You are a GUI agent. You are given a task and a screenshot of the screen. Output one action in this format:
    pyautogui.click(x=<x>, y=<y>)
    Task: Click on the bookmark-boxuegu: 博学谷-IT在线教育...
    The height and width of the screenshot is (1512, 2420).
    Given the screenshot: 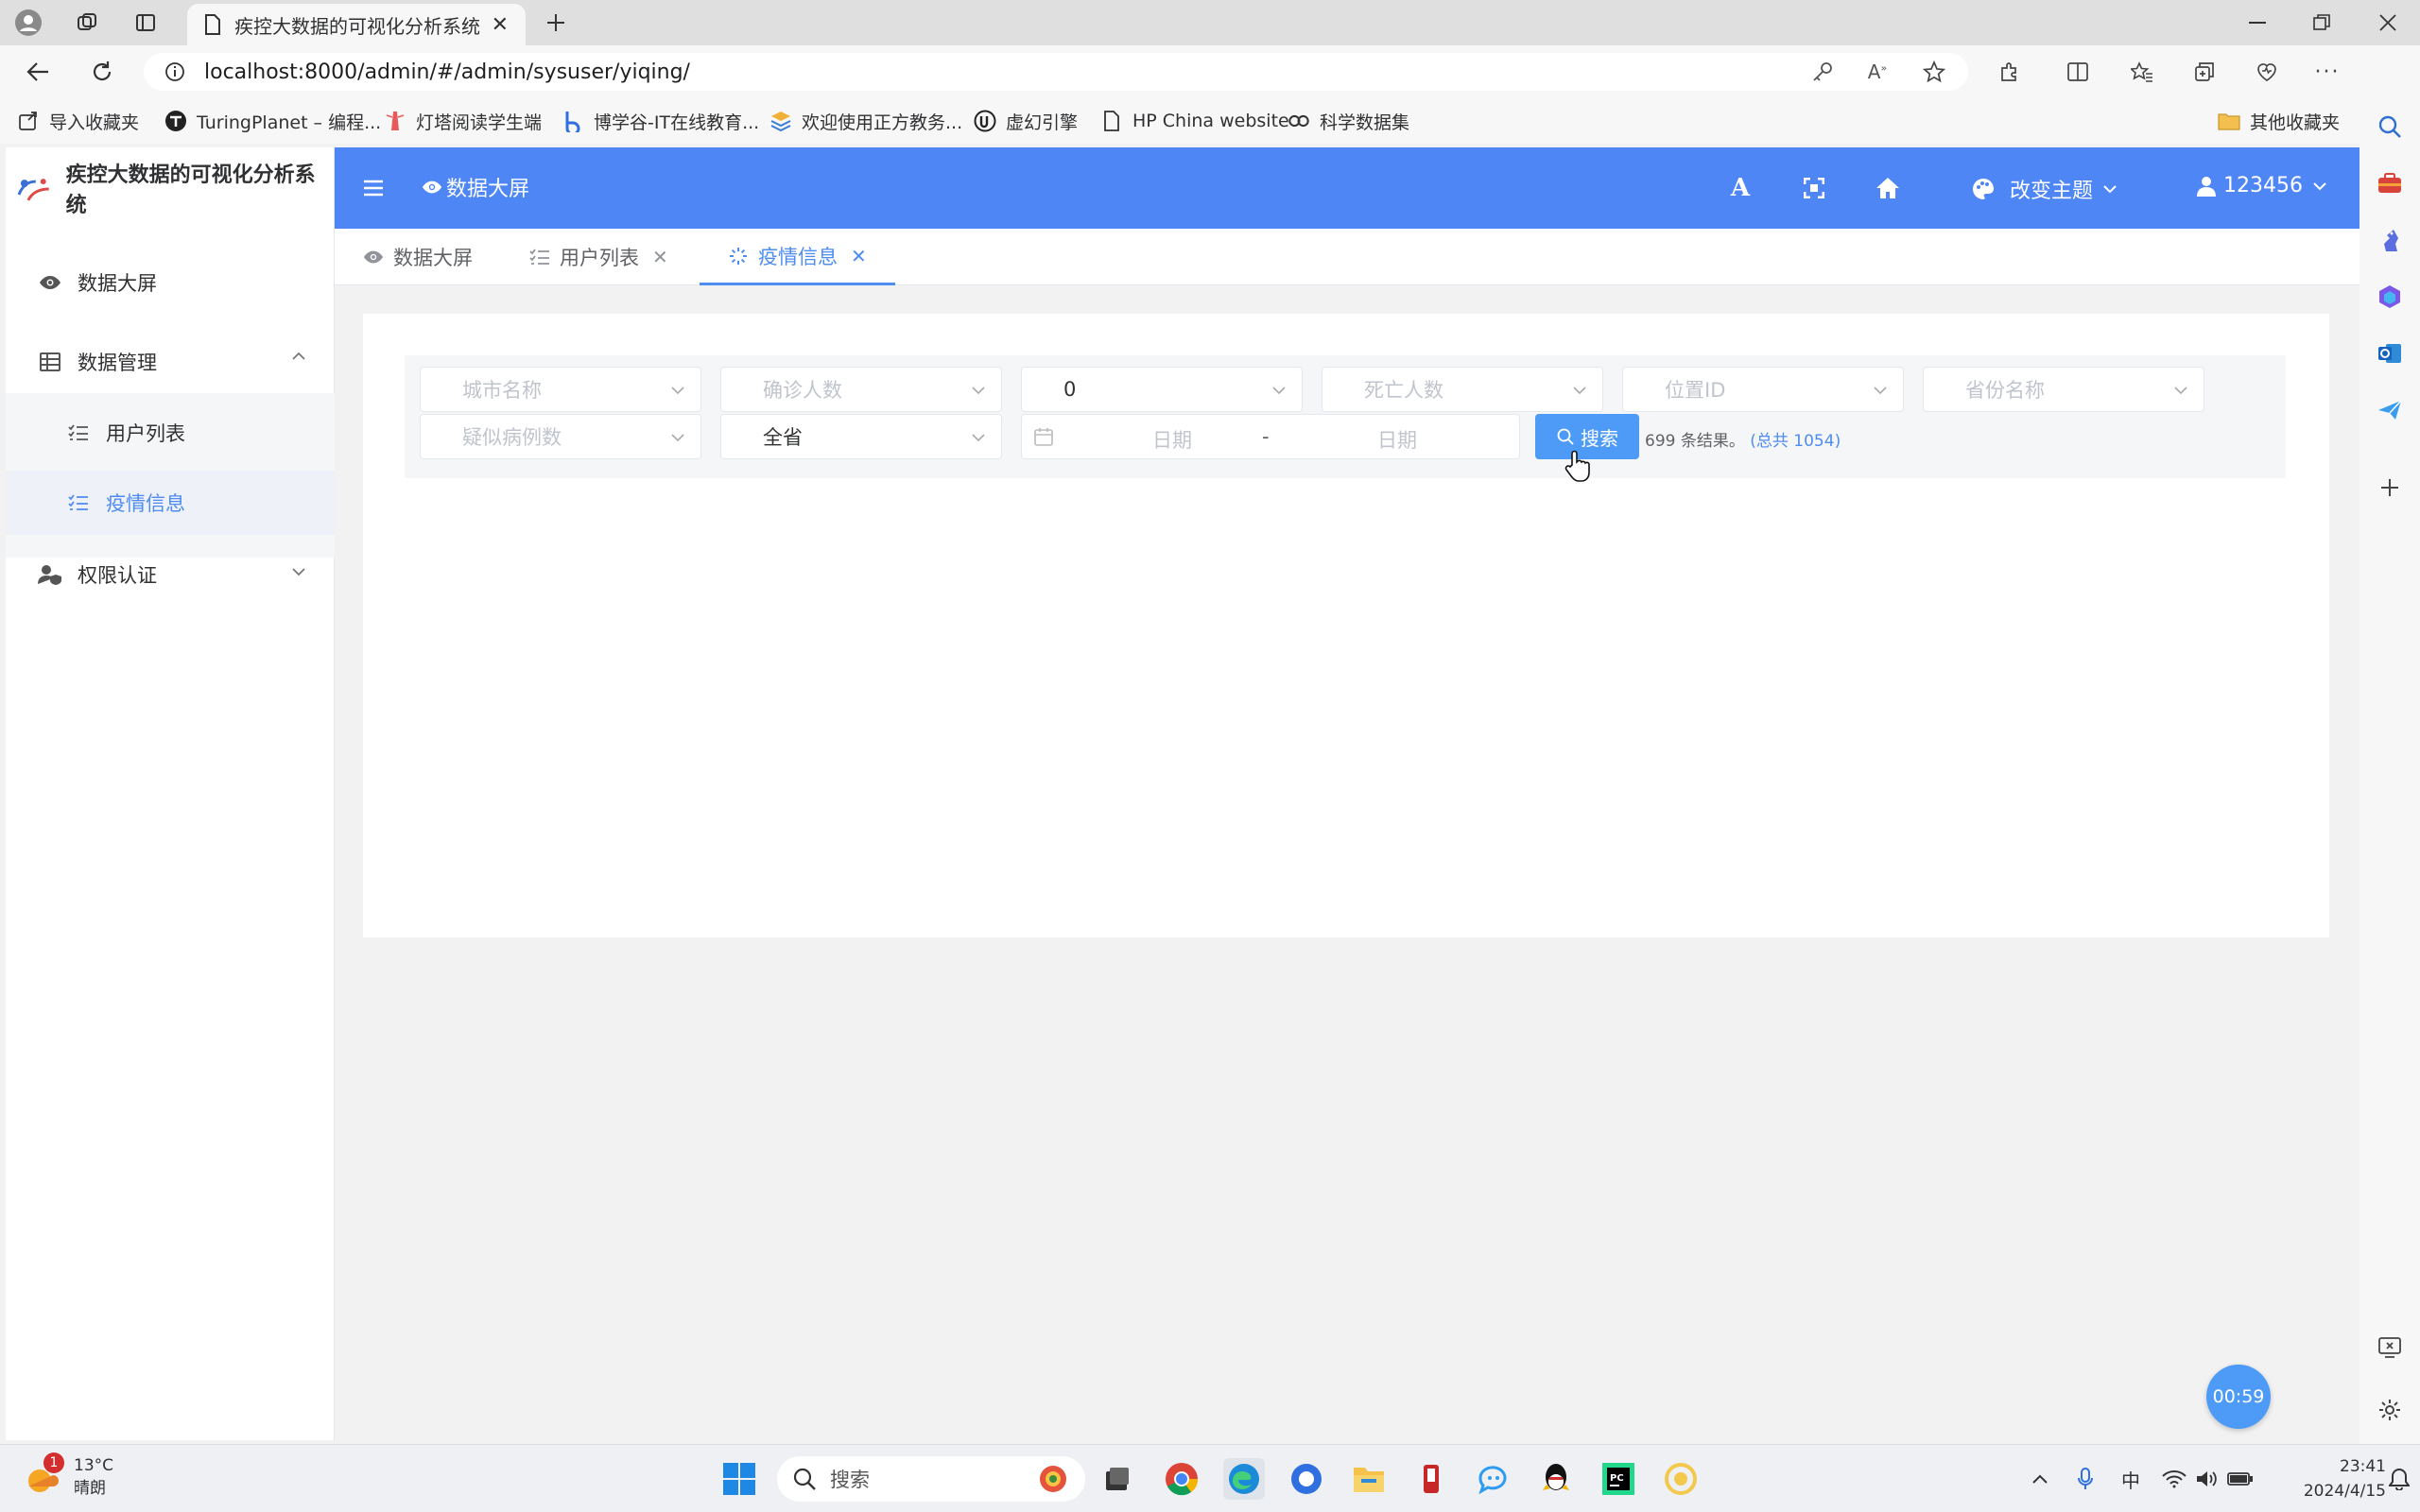 What is the action you would take?
    pyautogui.click(x=660, y=121)
    